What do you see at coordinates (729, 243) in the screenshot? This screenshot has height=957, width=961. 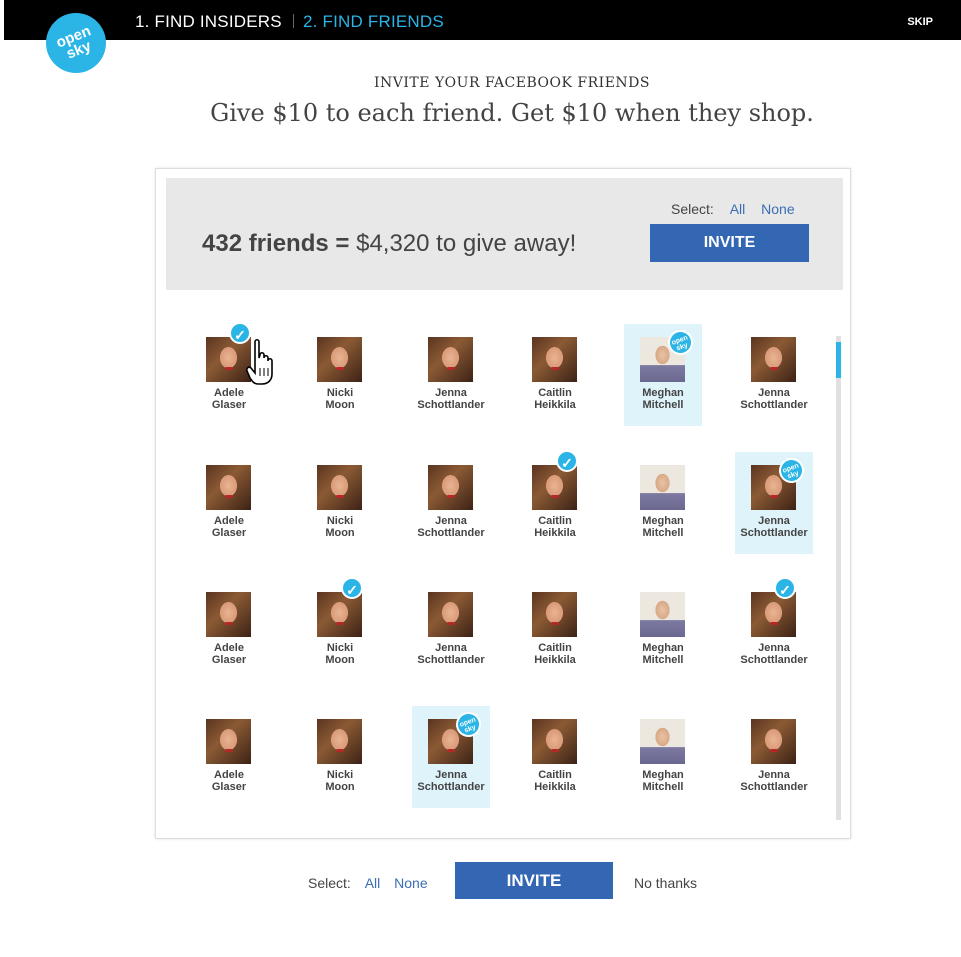 I see `invite-button-top: INVITE` at bounding box center [729, 243].